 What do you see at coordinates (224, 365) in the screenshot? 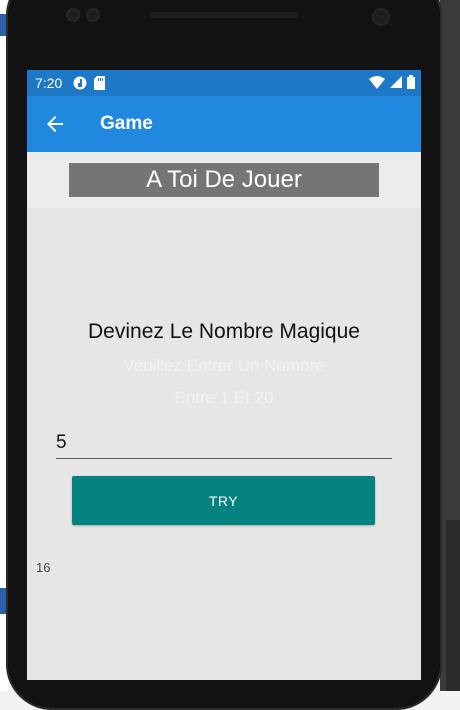
I see `hint-text-line1: Veuillez Entrer Un Nombre` at bounding box center [224, 365].